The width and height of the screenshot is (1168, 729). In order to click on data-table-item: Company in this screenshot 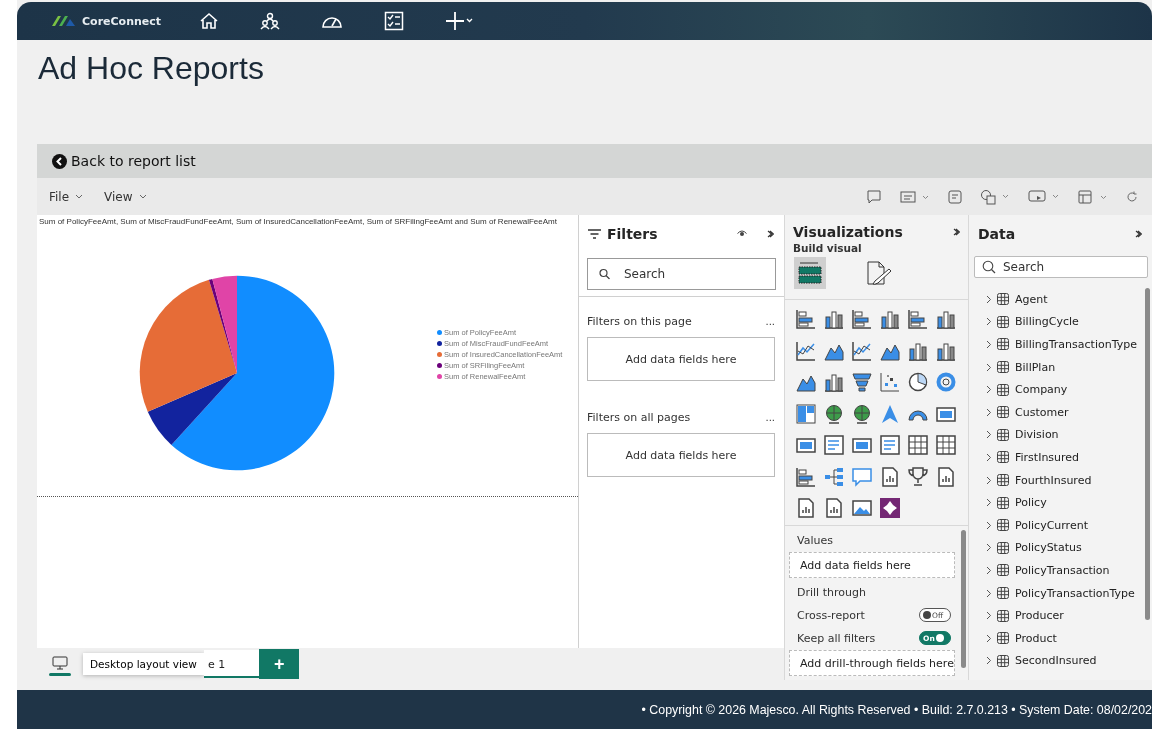, I will do `click(1065, 389)`.